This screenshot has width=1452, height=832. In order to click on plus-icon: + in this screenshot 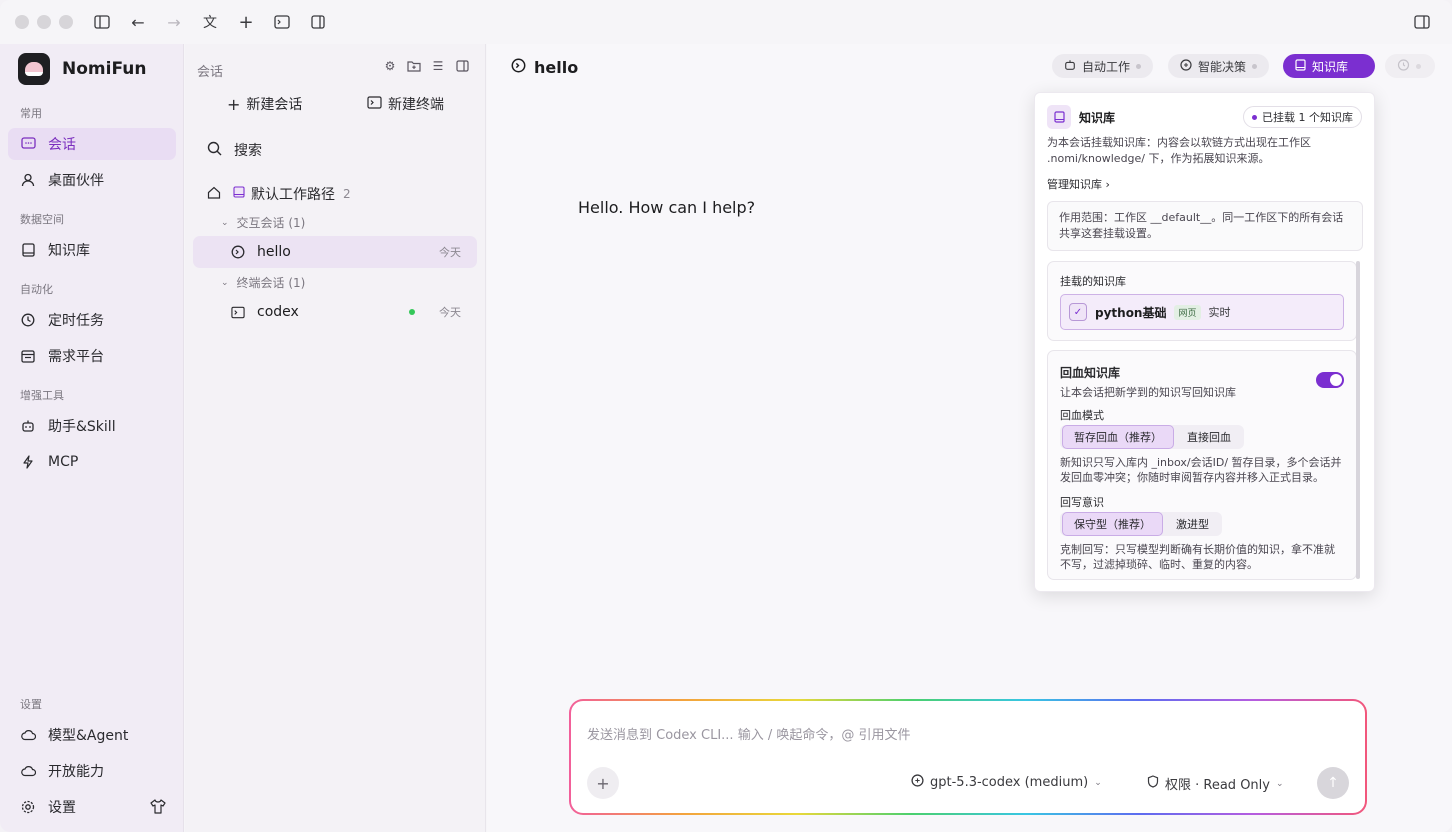, I will do `click(234, 104)`.